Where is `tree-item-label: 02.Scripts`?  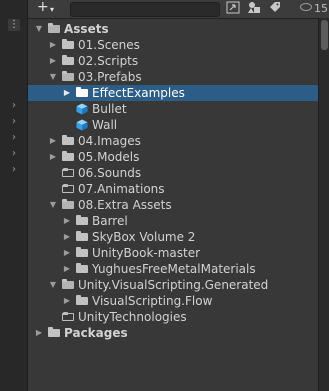
tree-item-label: 02.Scripts is located at coordinates (108, 61).